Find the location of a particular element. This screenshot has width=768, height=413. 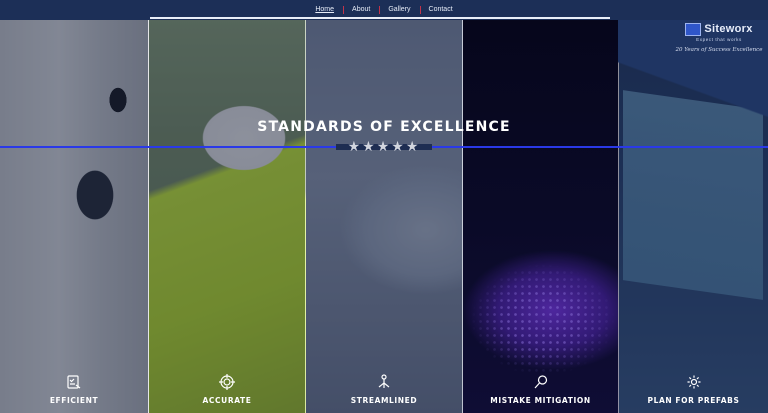

rating-stars: ★★★★★ is located at coordinates (384, 146).